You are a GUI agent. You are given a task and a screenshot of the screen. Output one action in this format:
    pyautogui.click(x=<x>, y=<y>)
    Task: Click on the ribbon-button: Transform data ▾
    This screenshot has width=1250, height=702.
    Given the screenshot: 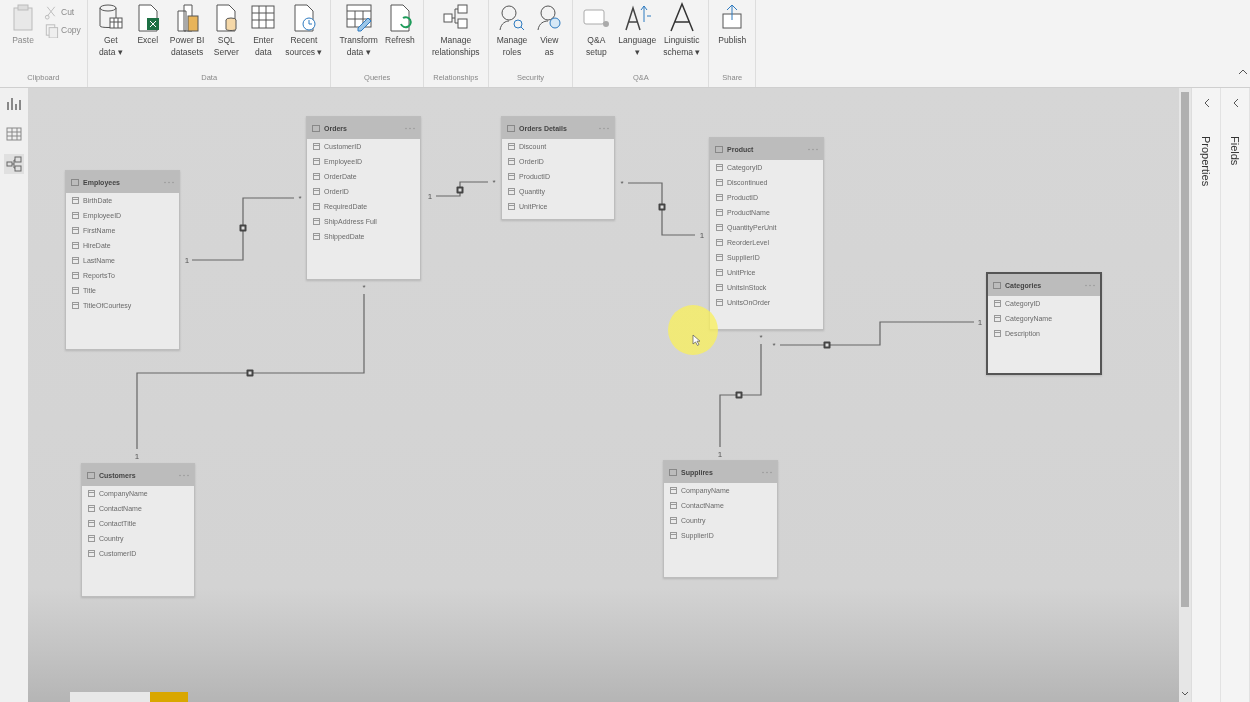 What is the action you would take?
    pyautogui.click(x=358, y=30)
    